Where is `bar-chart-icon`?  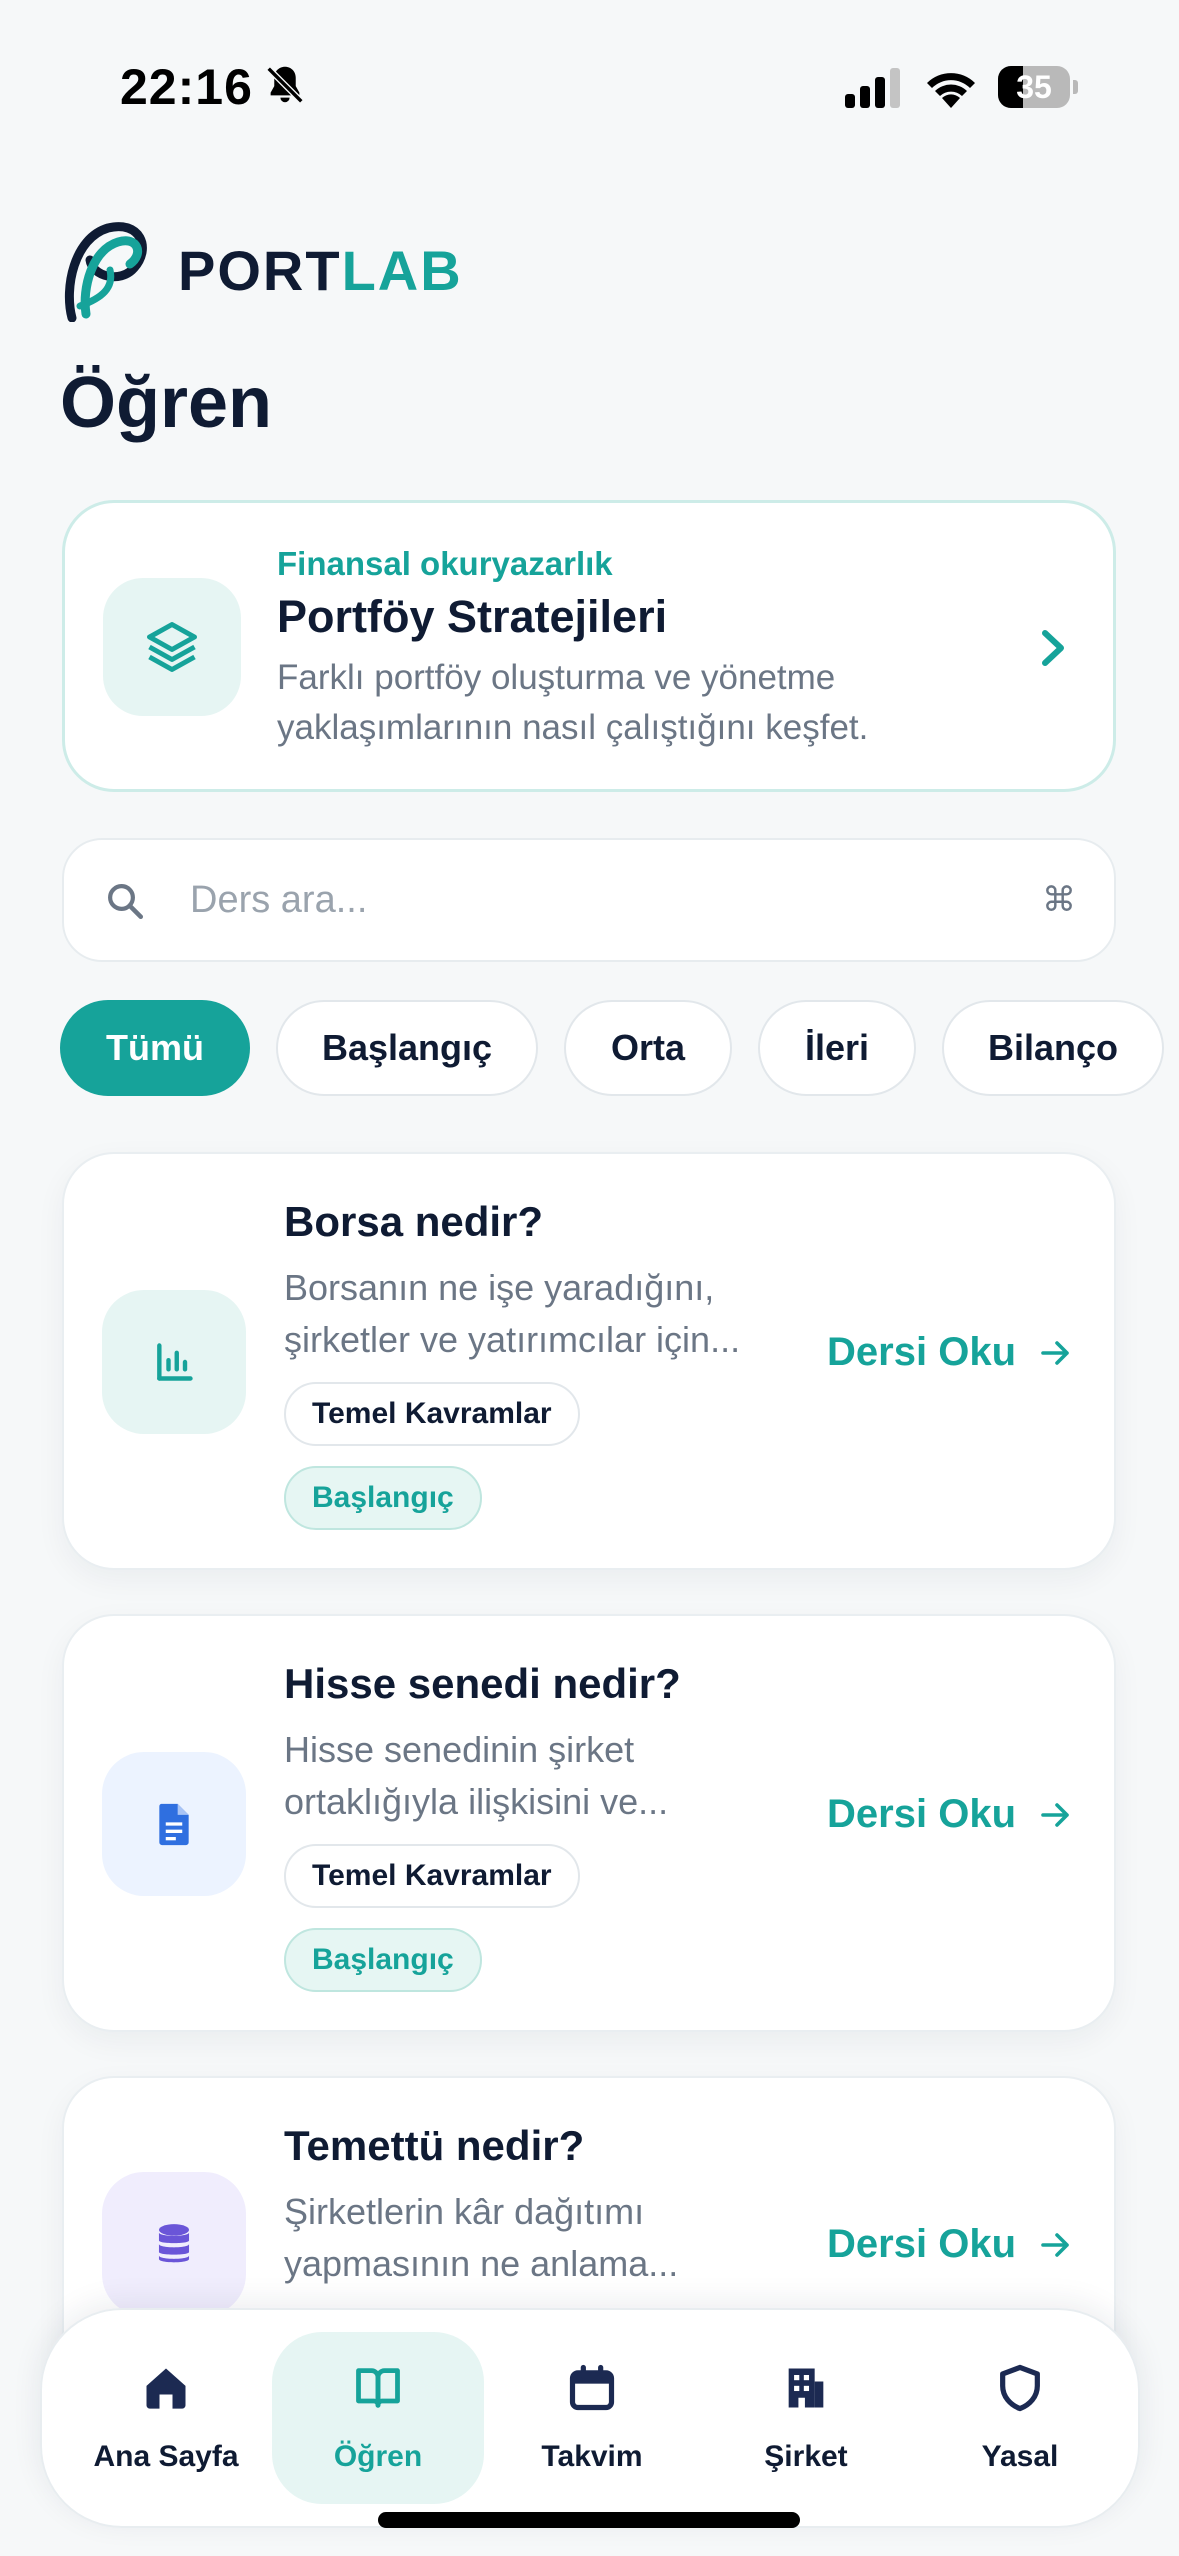 bar-chart-icon is located at coordinates (175, 1362).